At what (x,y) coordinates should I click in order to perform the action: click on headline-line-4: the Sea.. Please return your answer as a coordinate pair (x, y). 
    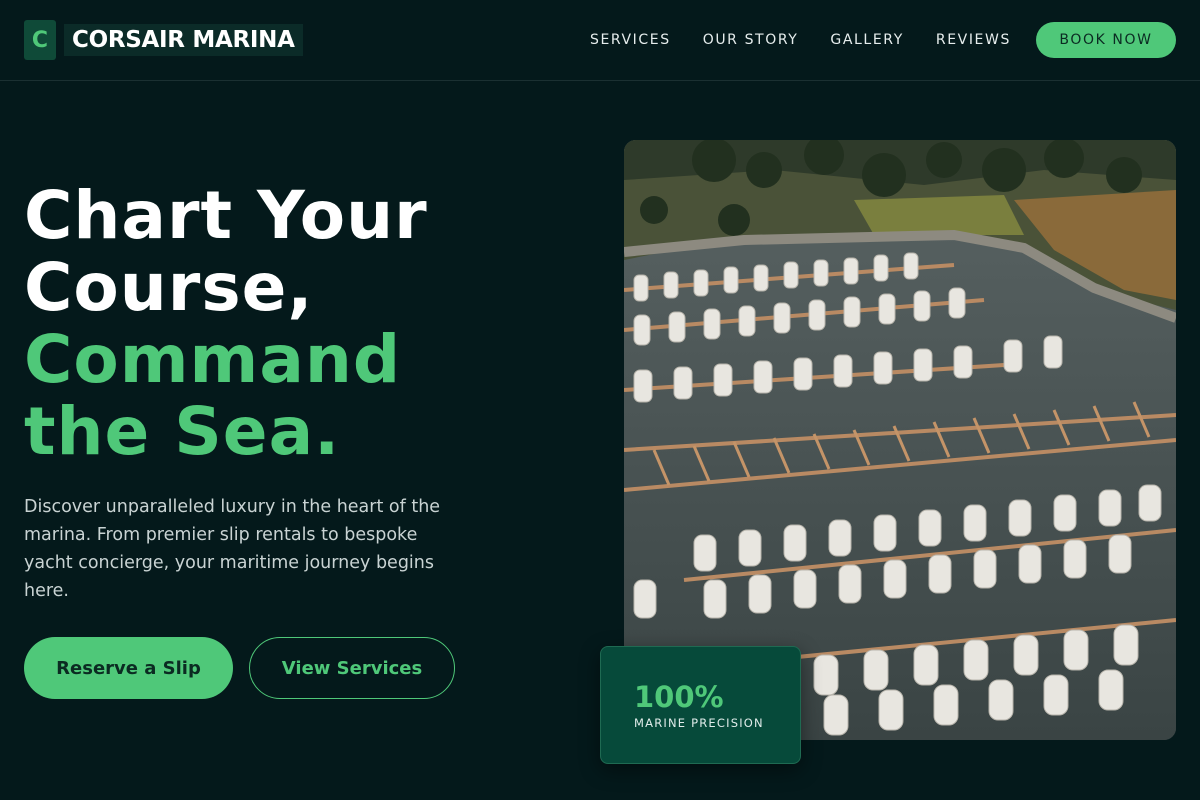
    Looking at the image, I should click on (182, 431).